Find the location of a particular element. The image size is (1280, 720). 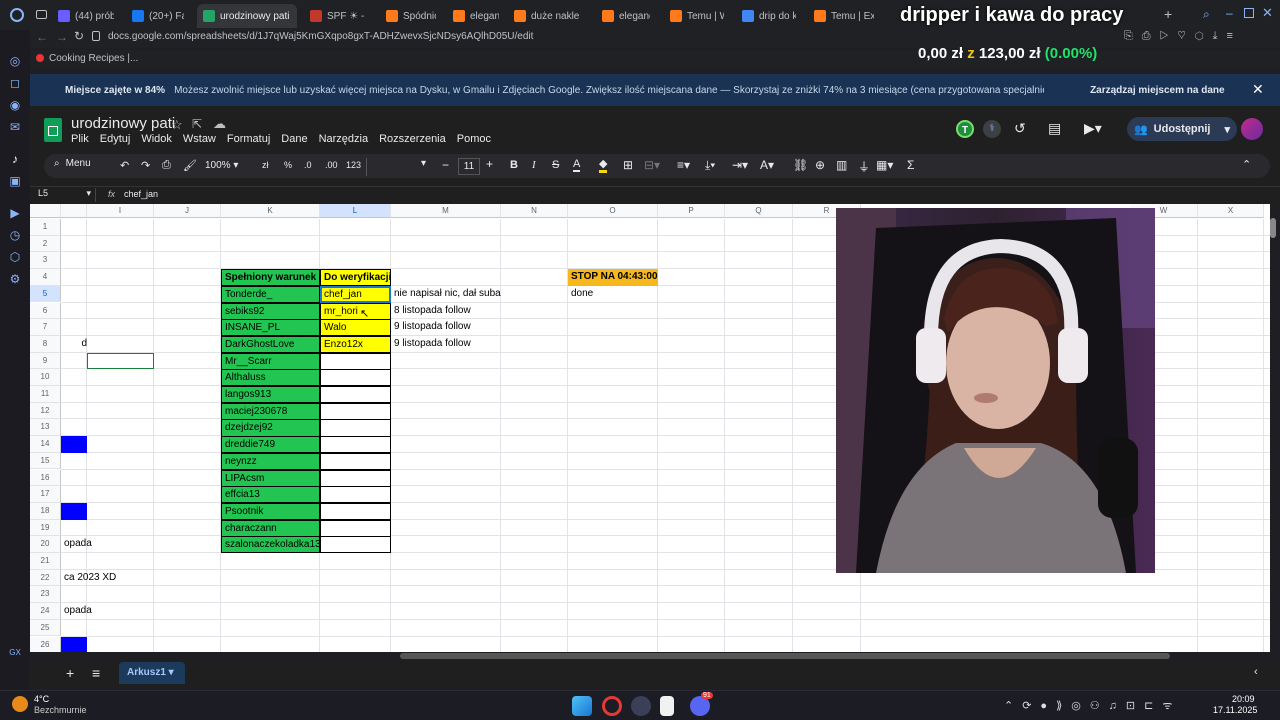

row-header-5: 5 is located at coordinates (45, 294).